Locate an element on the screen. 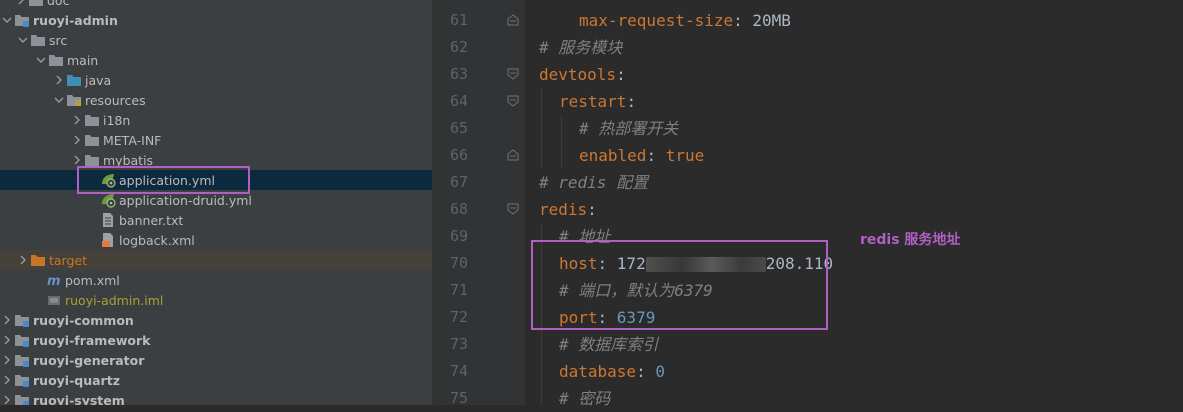 The height and width of the screenshot is (412, 1183). resources-folder-icon is located at coordinates (74, 100).